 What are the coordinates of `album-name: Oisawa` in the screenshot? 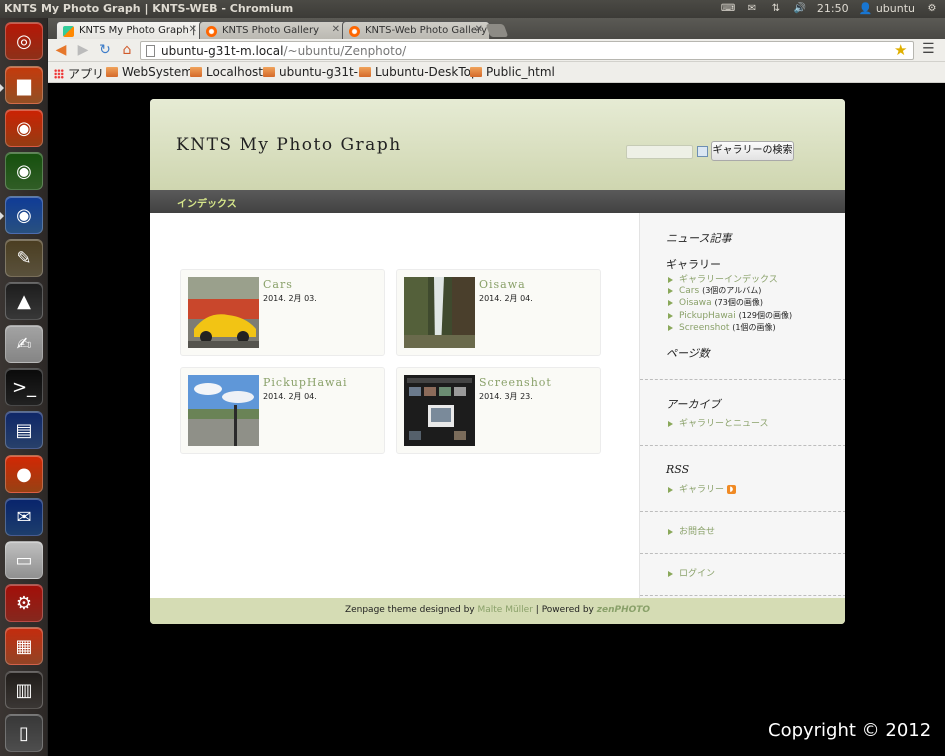 It's located at (502, 284).